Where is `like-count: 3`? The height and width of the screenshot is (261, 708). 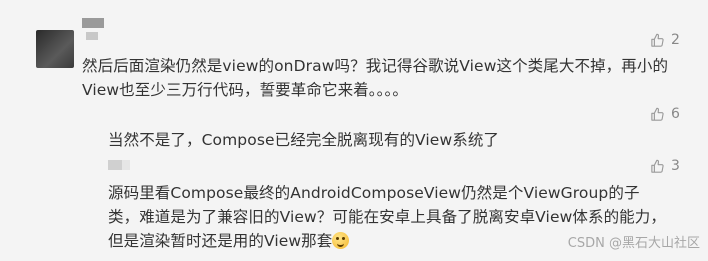
like-count: 3 is located at coordinates (675, 166).